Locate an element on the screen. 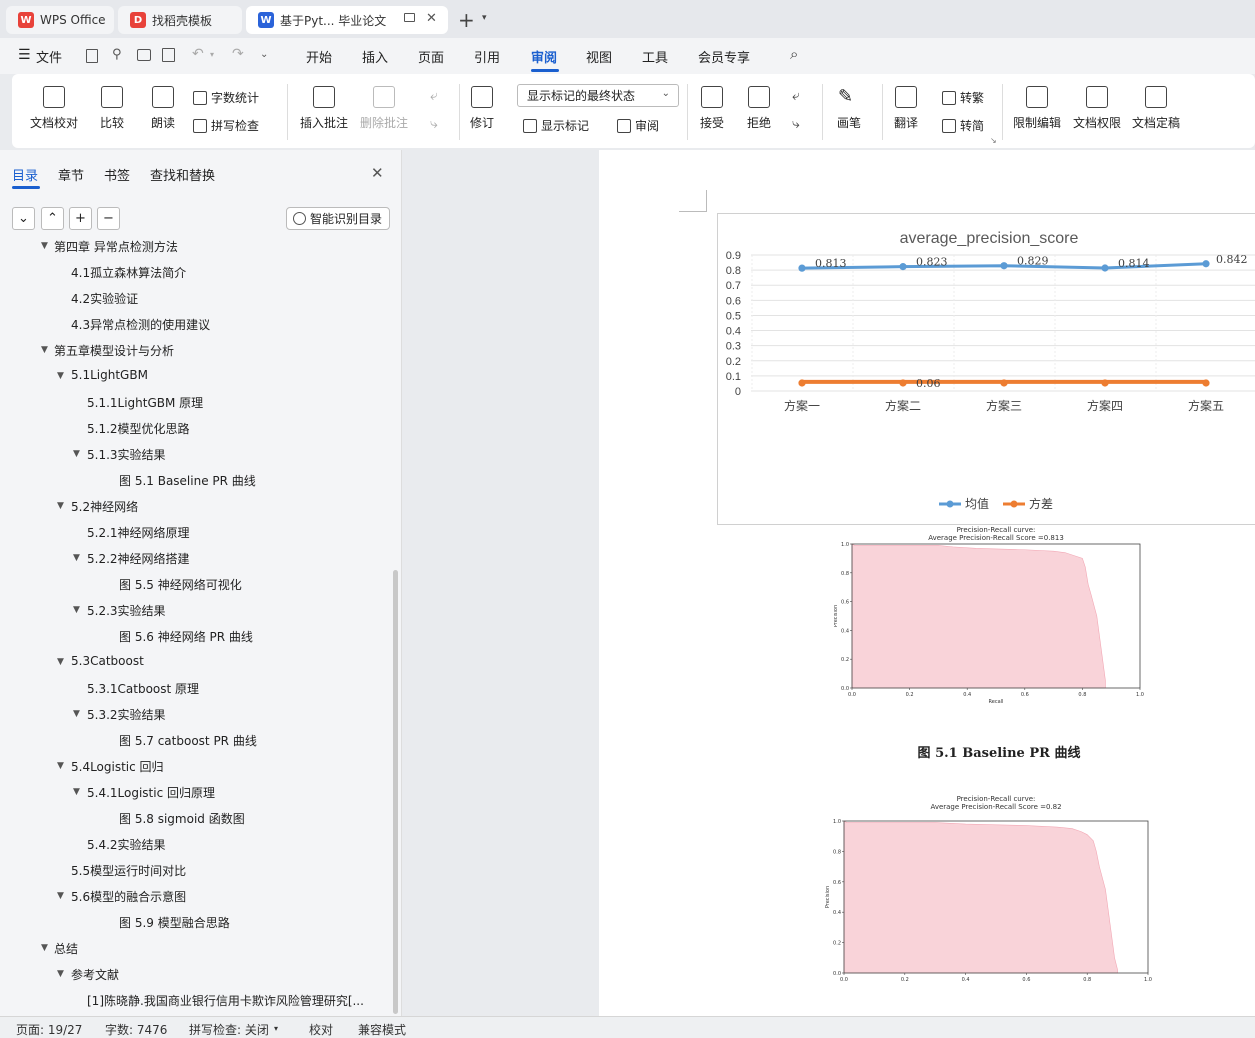 Image resolution: width=1255 pixels, height=1038 pixels. review-pane-button: 审阅 is located at coordinates (638, 125).